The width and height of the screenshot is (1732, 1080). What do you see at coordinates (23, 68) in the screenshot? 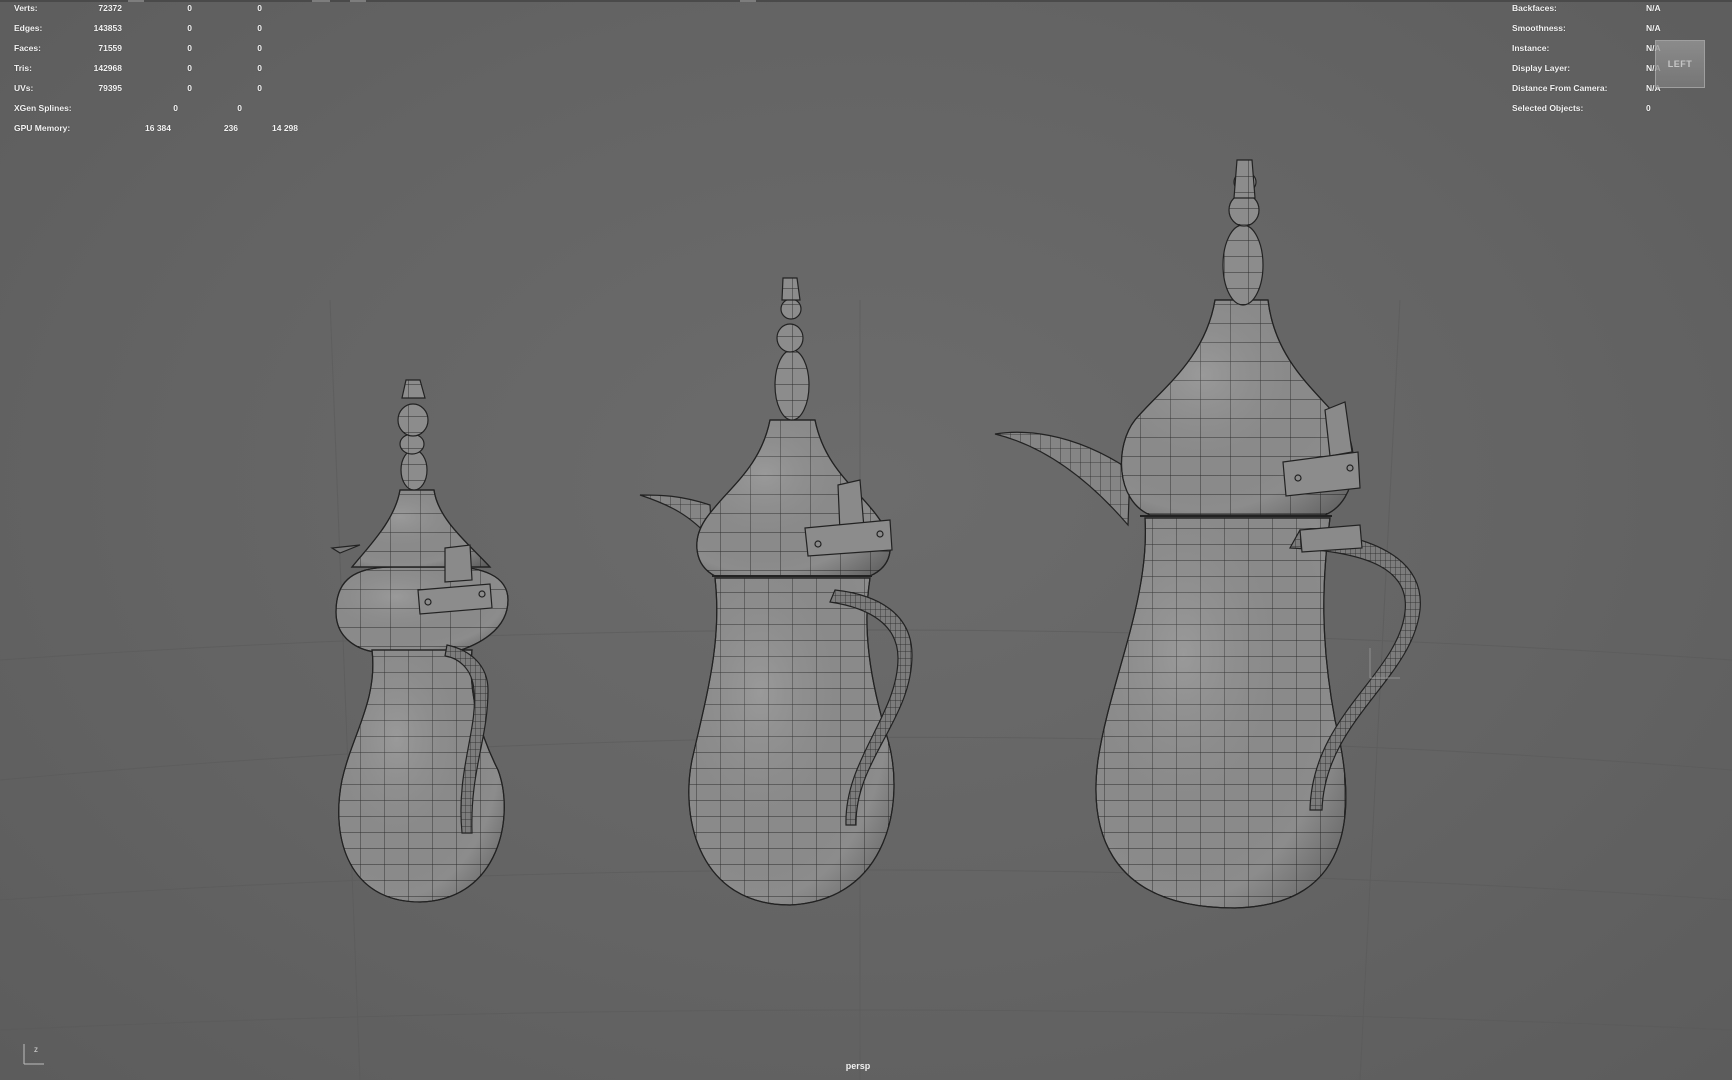
I see `hud-left-label: Tris:` at bounding box center [23, 68].